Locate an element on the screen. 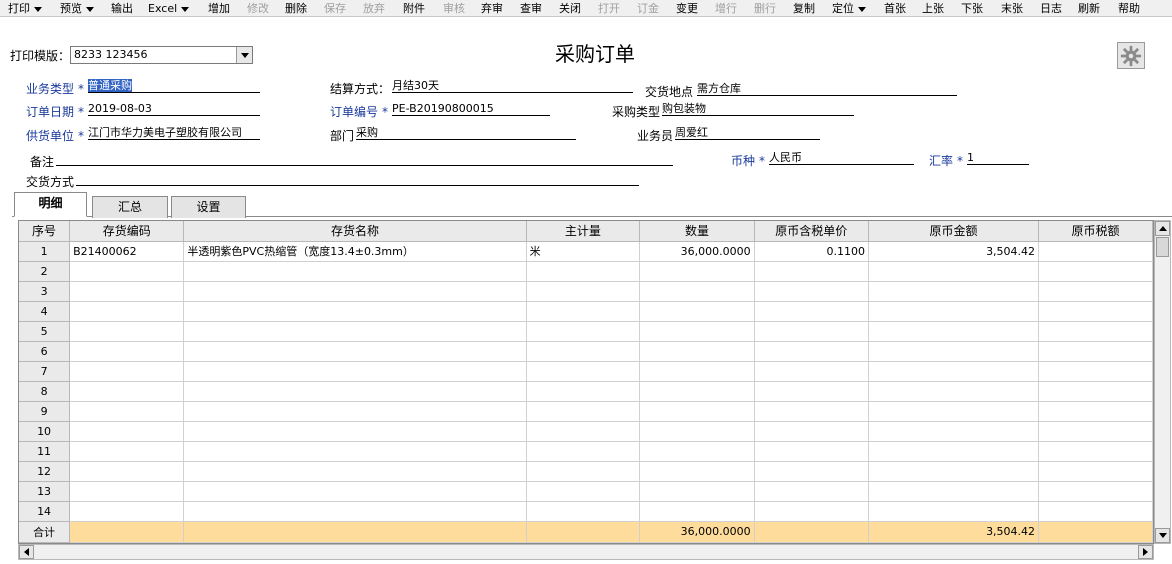 The width and height of the screenshot is (1172, 564). column-header: 原币税额 is located at coordinates (1095, 231).